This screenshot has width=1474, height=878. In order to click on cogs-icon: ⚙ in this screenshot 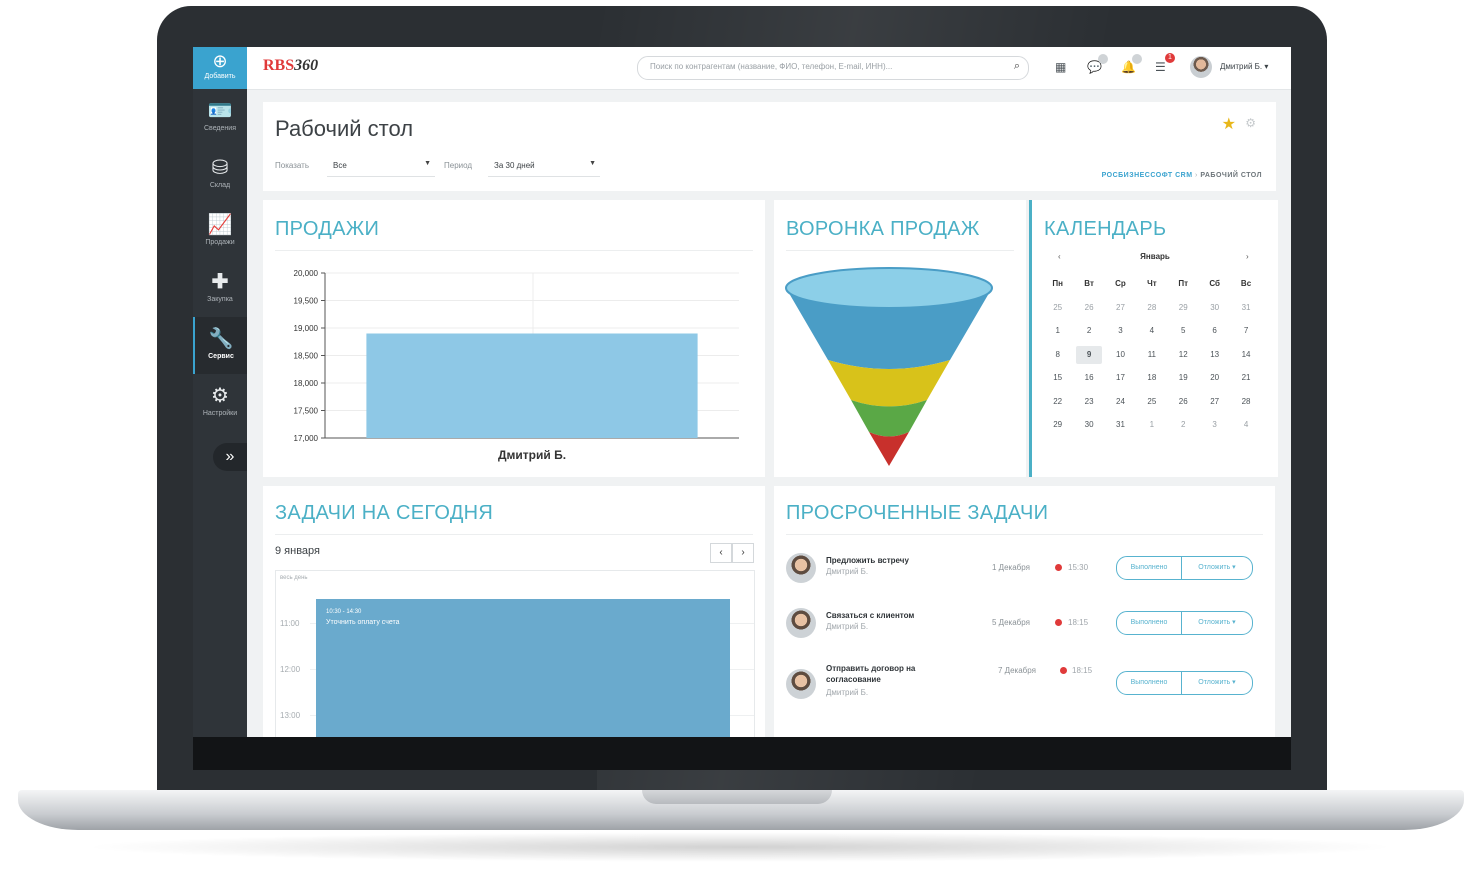, I will do `click(1250, 123)`.